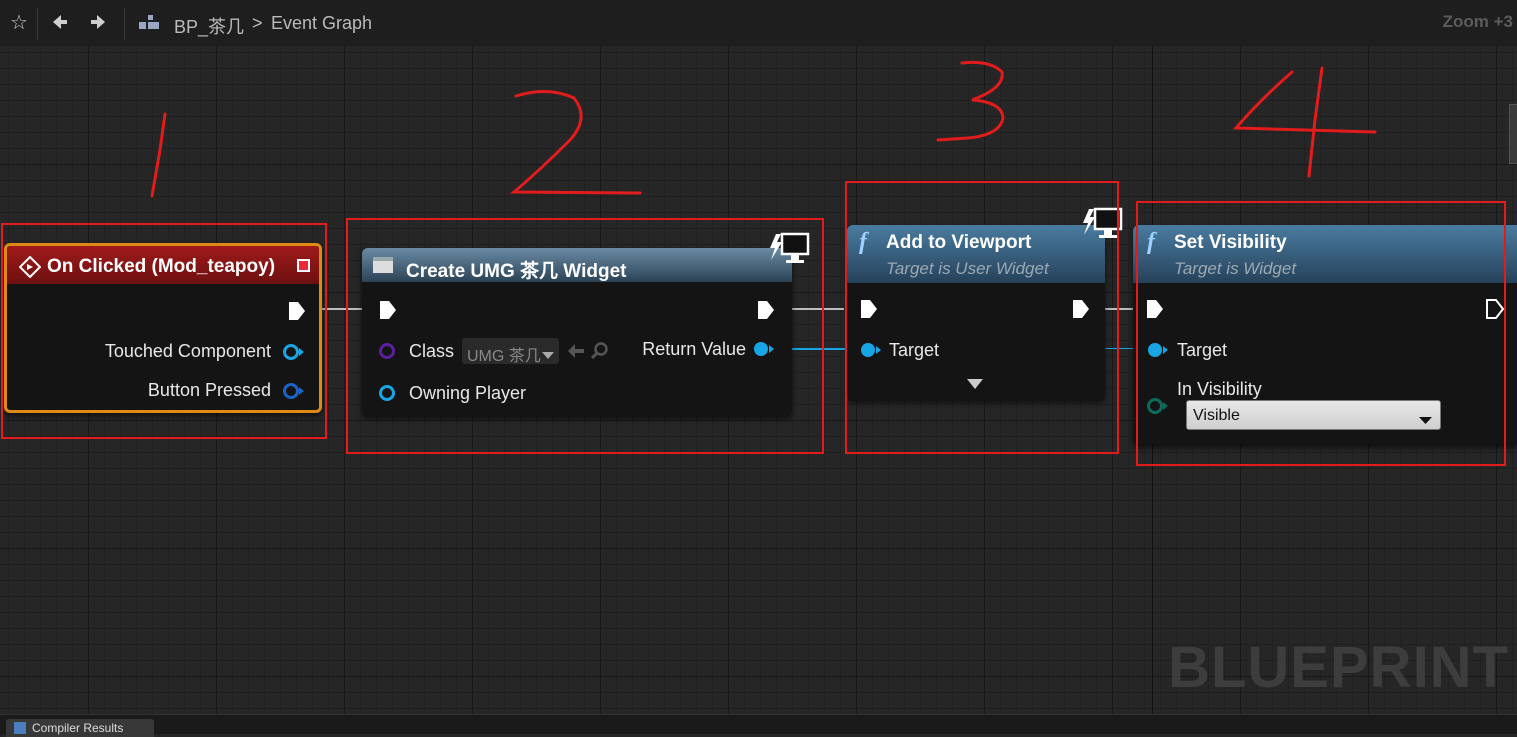 This screenshot has width=1517, height=737. I want to click on tab-compiler-results: Compiler Results, so click(80, 728).